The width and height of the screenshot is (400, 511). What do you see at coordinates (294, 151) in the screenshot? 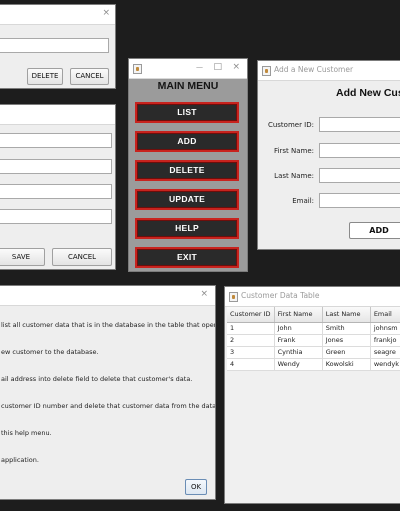
I see `first-name-label: First Name:` at bounding box center [294, 151].